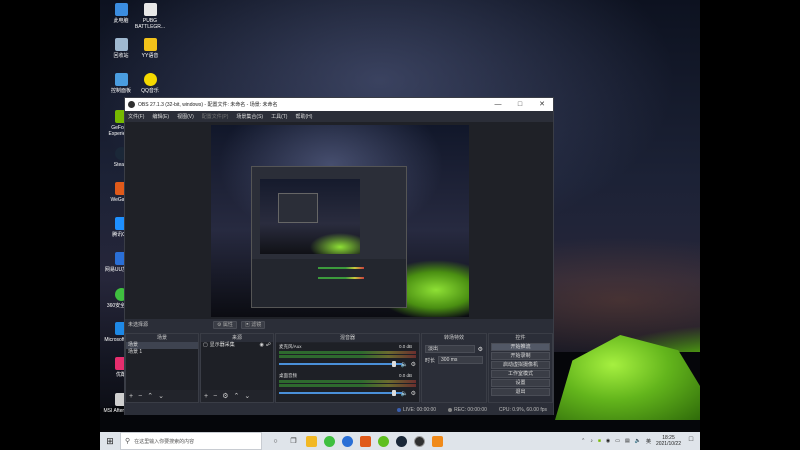 The image size is (800, 450). I want to click on settings-button: 设置, so click(520, 383).